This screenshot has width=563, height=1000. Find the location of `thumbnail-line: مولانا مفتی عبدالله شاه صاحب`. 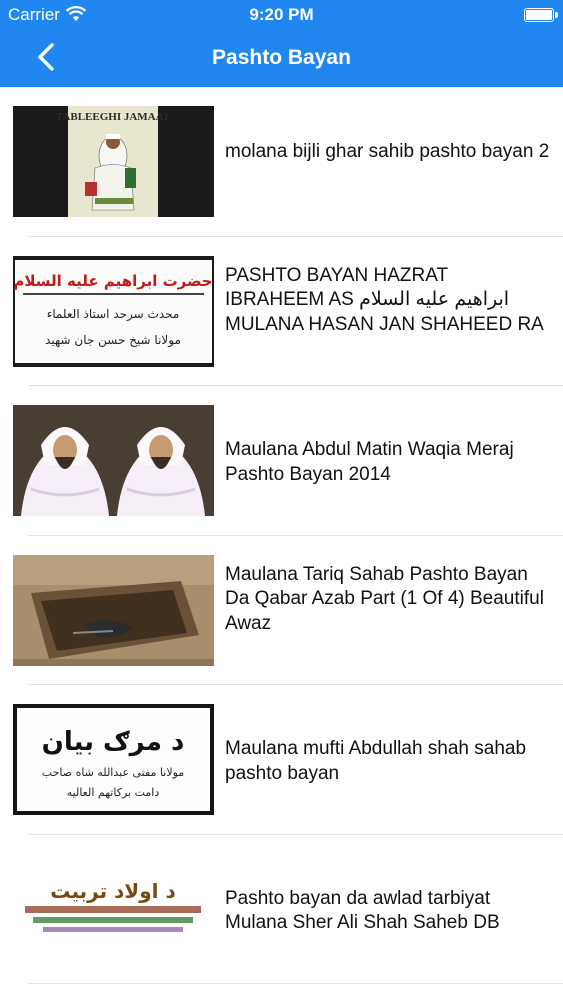

thumbnail-line: مولانا مفتی عبدالله شاه صاحب is located at coordinates (113, 772).